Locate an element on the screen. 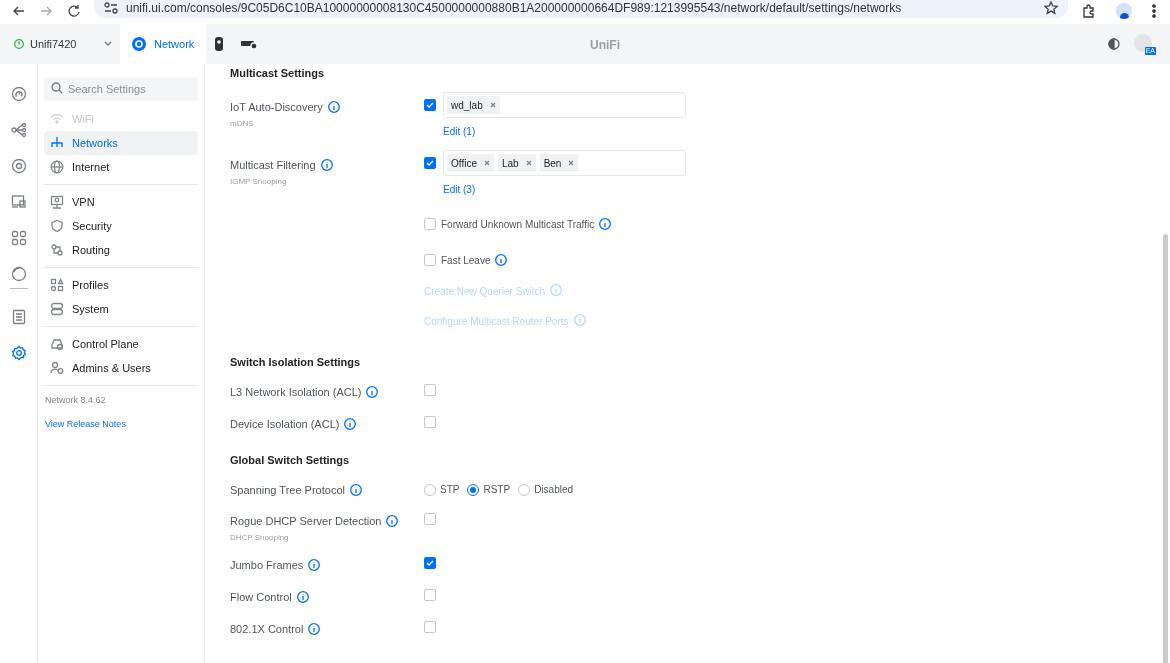 This screenshot has width=1170, height=663. search-field: Search Settings is located at coordinates (121, 89).